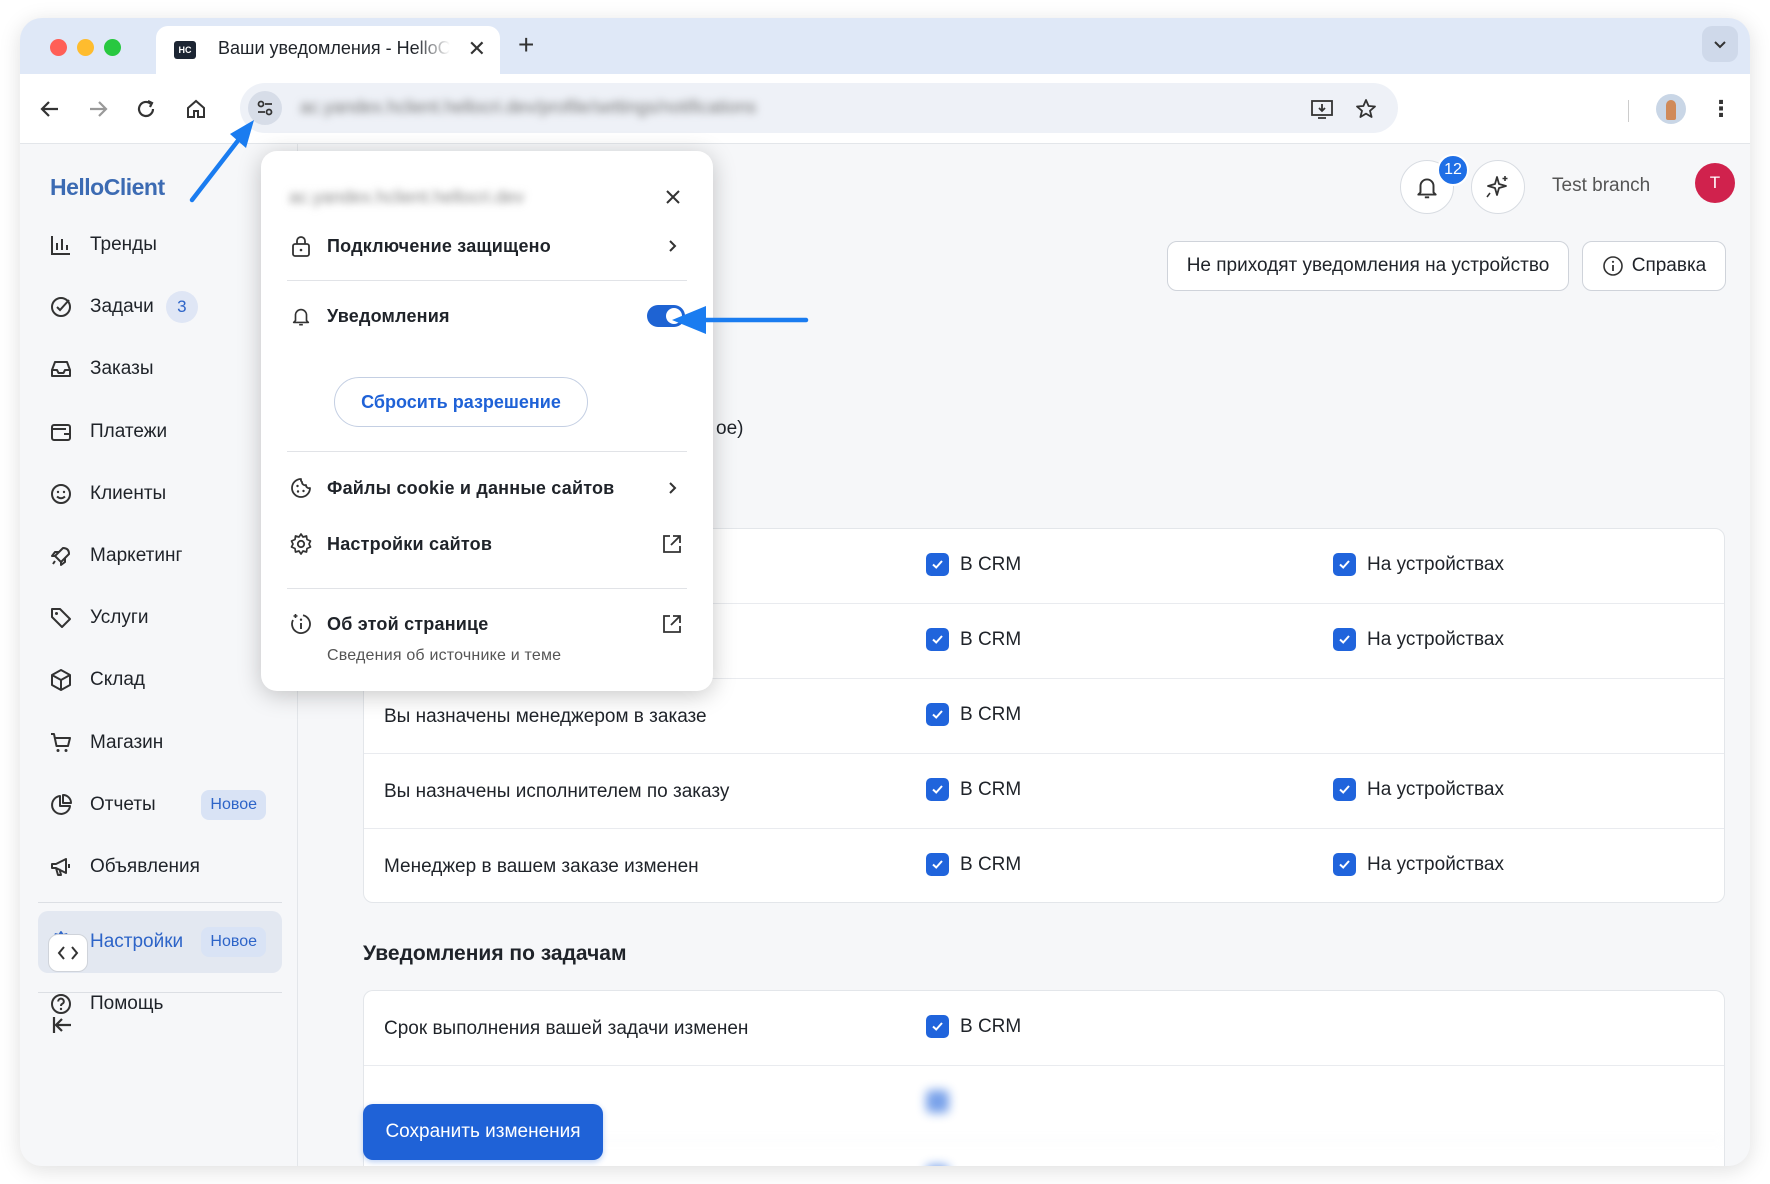  Describe the element at coordinates (160, 307) in the screenshot. I see `sidebar-item-tasks: Задачи 3` at that location.